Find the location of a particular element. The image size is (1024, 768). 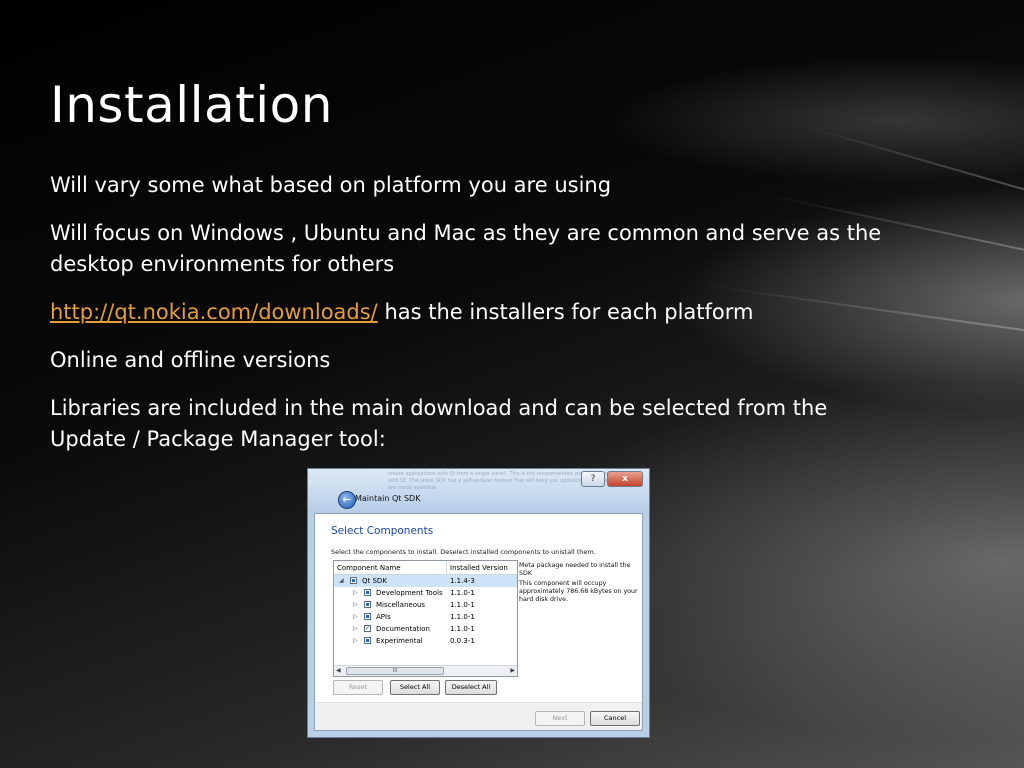

tree-row-experimental: ▷ Experimental 0.0.3-1 is located at coordinates (425, 641).